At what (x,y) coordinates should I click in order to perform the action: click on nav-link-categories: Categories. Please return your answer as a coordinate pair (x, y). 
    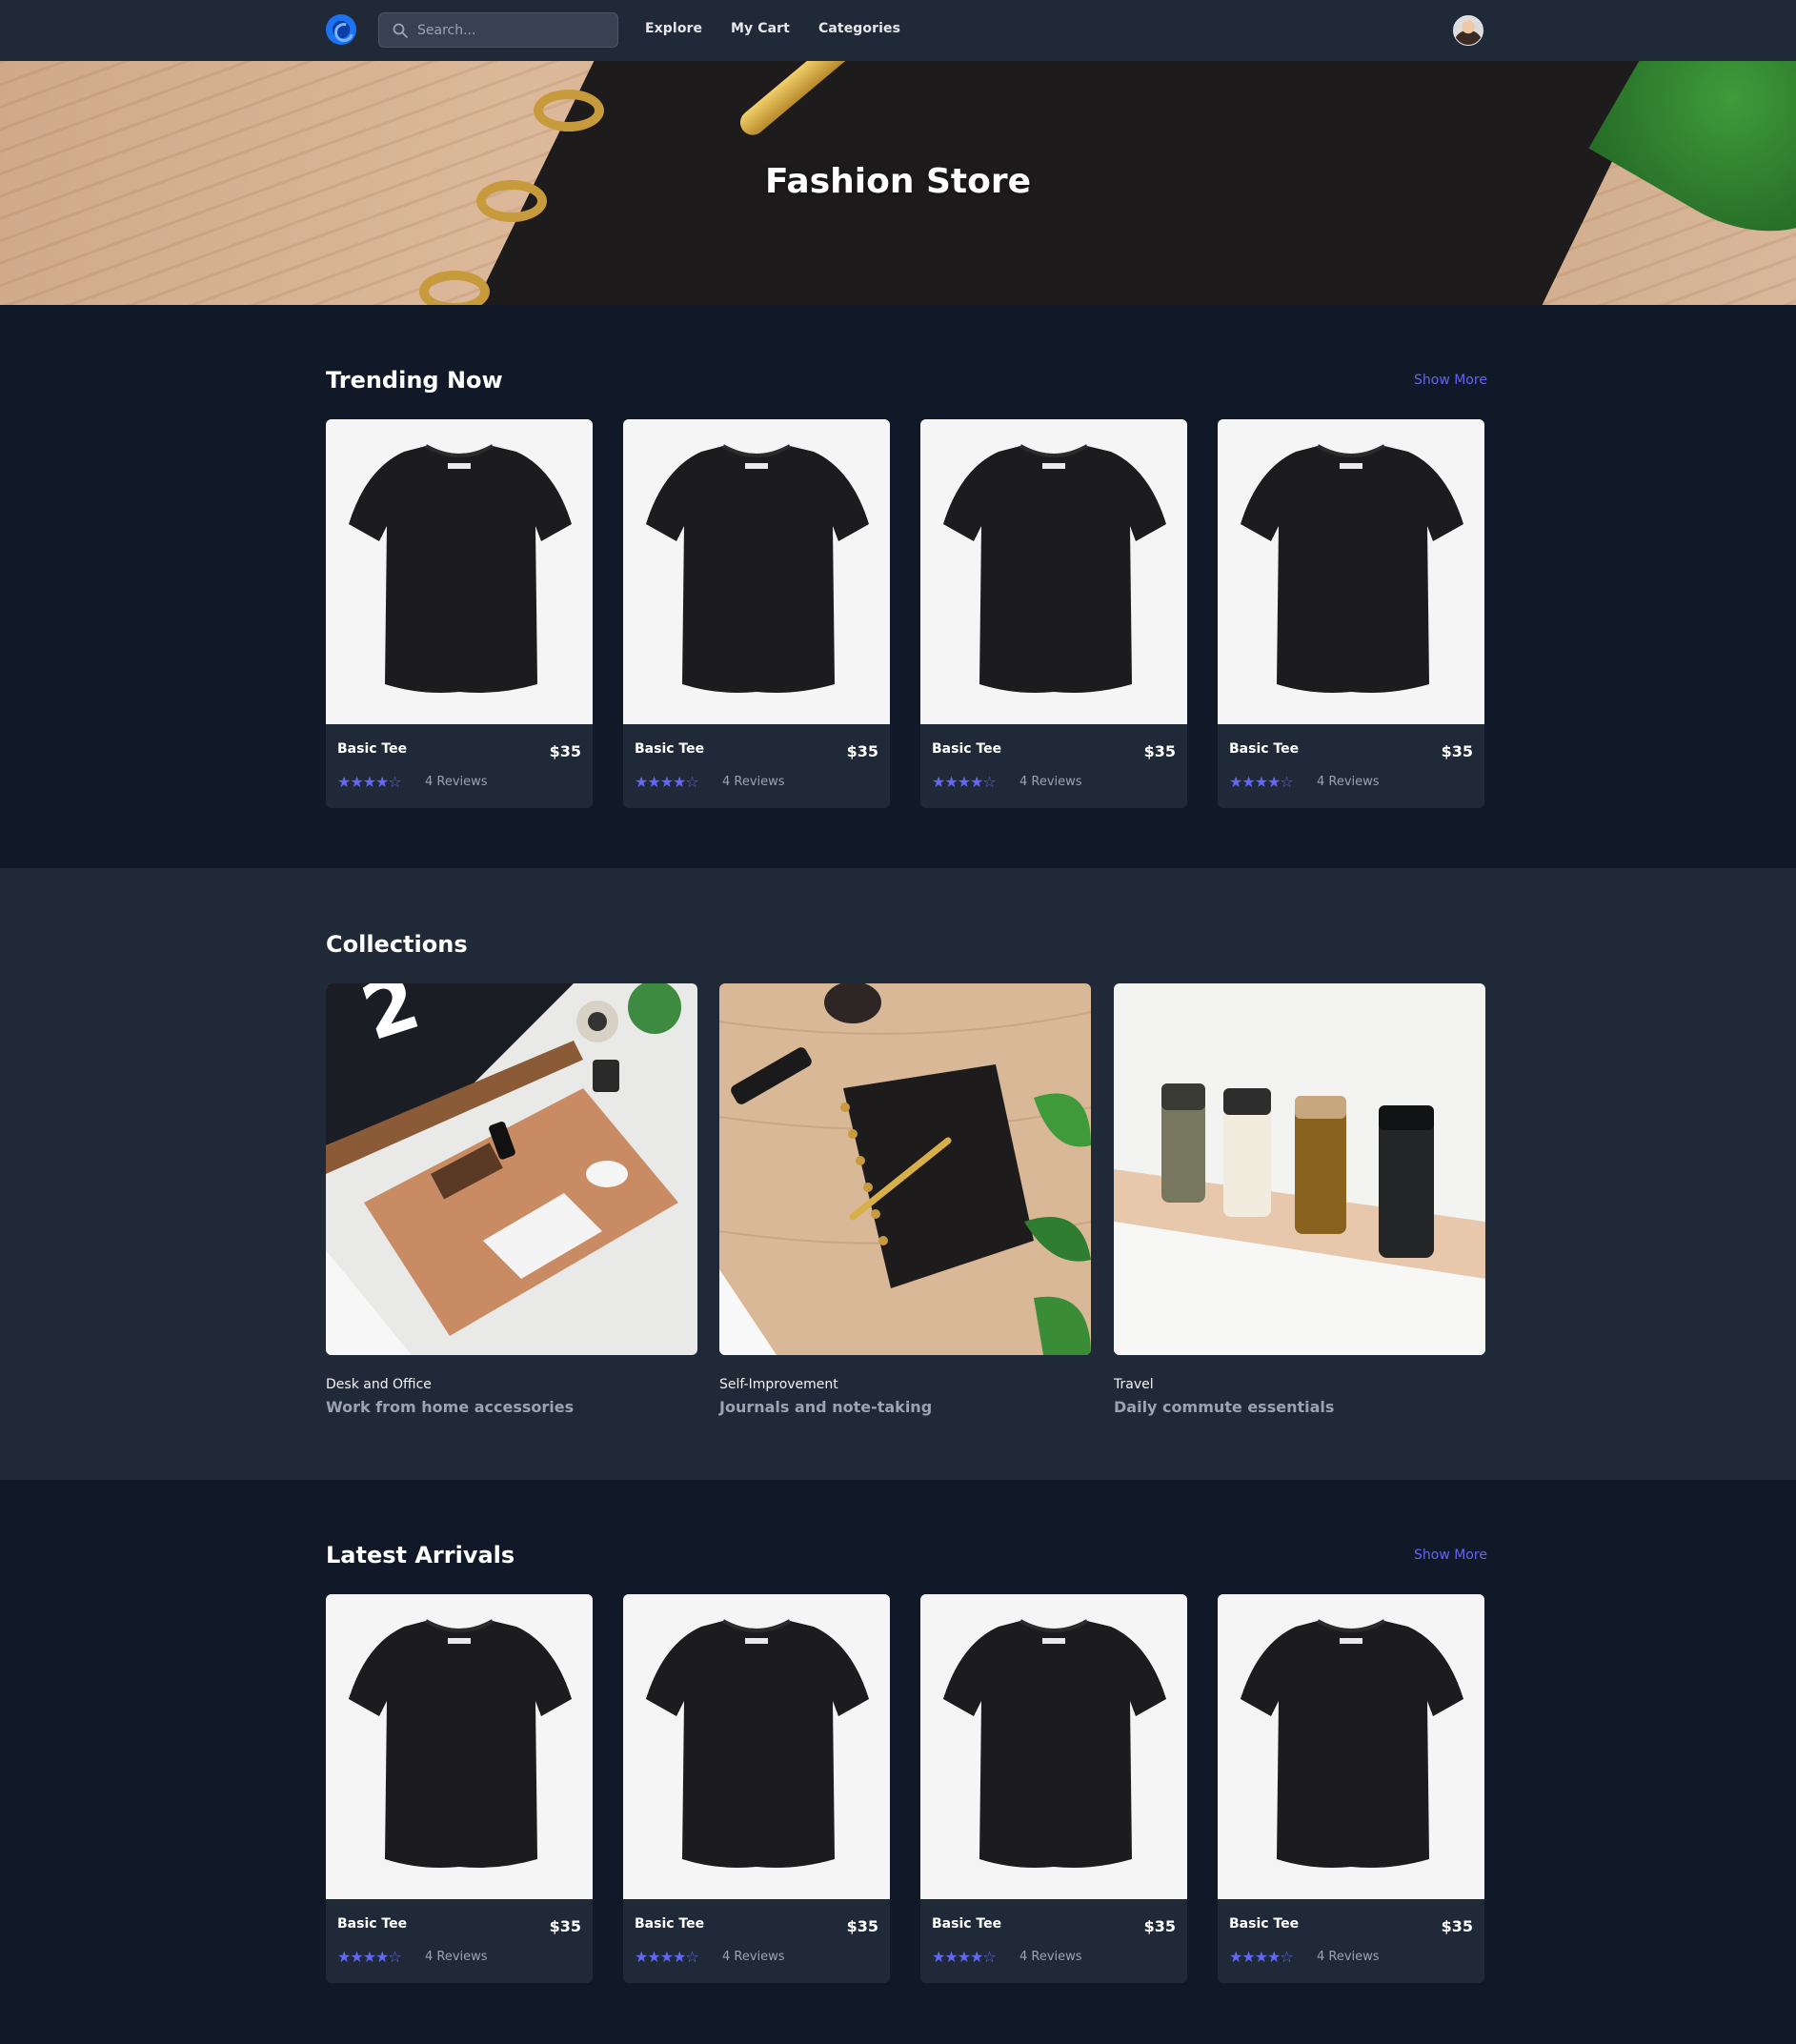
    Looking at the image, I should click on (859, 28).